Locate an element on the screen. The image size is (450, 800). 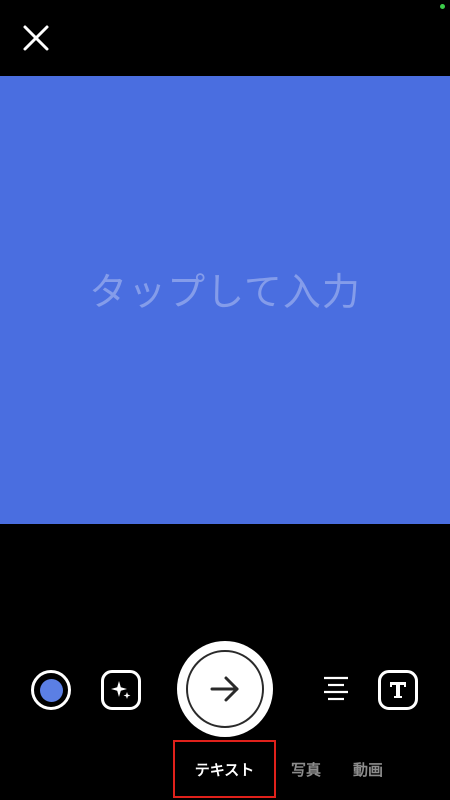
canvas-placeholder: タップして入力 is located at coordinates (225, 291).